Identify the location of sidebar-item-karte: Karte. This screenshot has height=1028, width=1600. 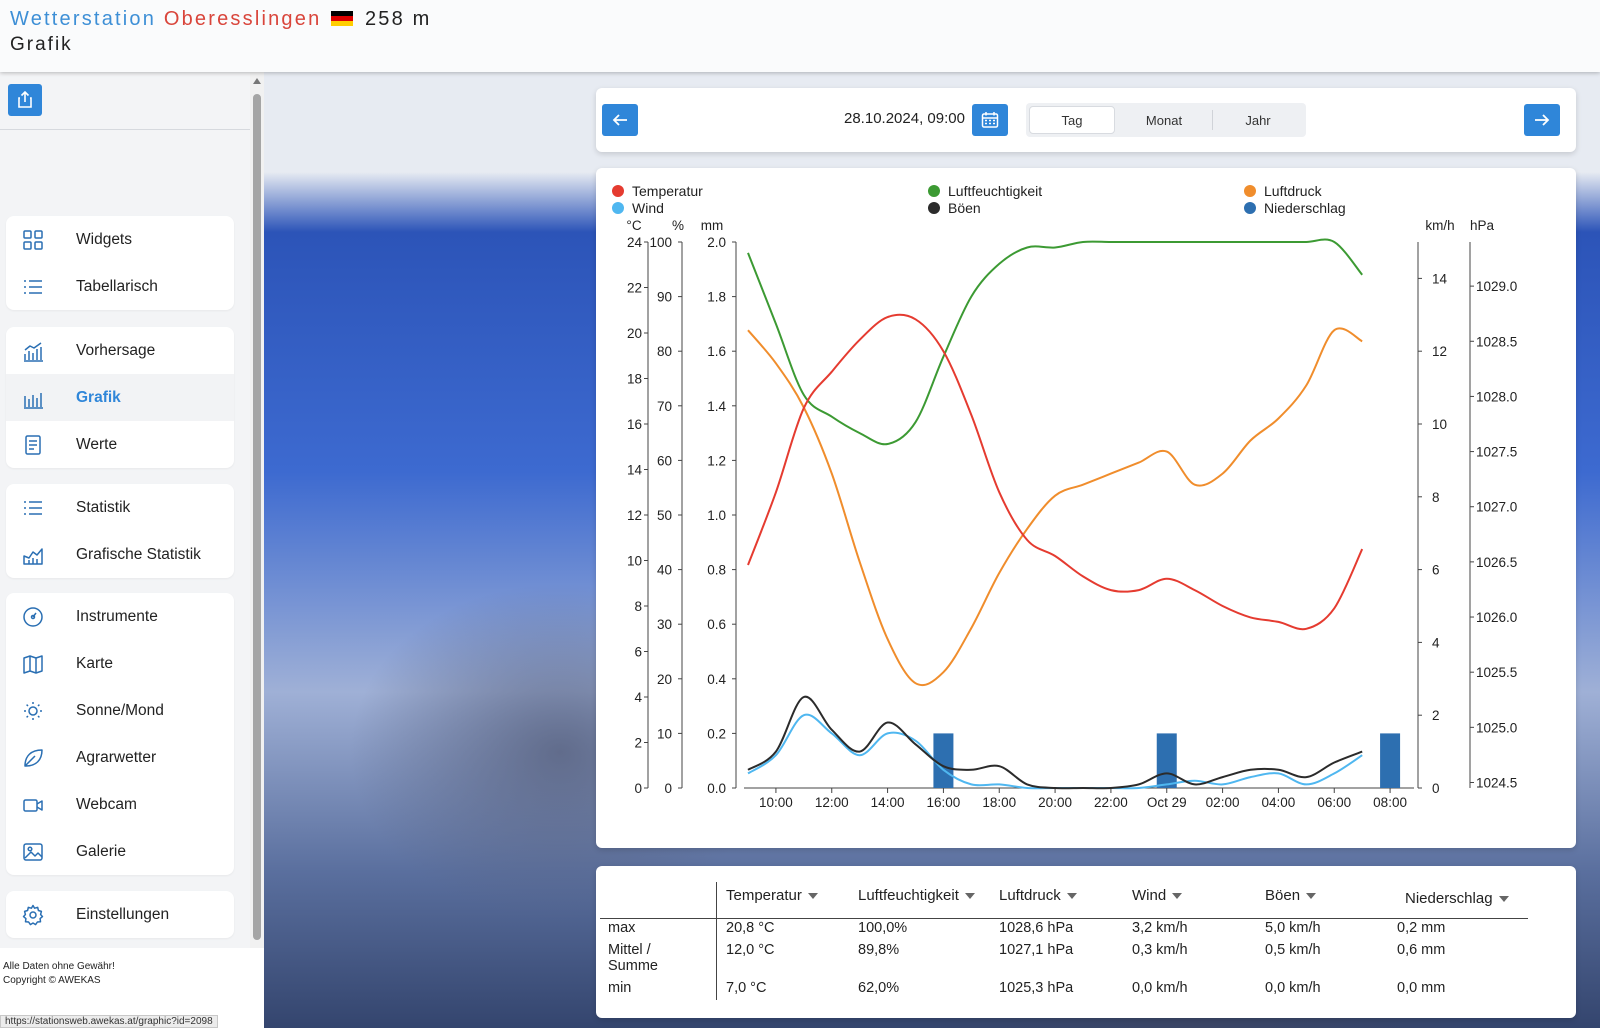
(120, 663).